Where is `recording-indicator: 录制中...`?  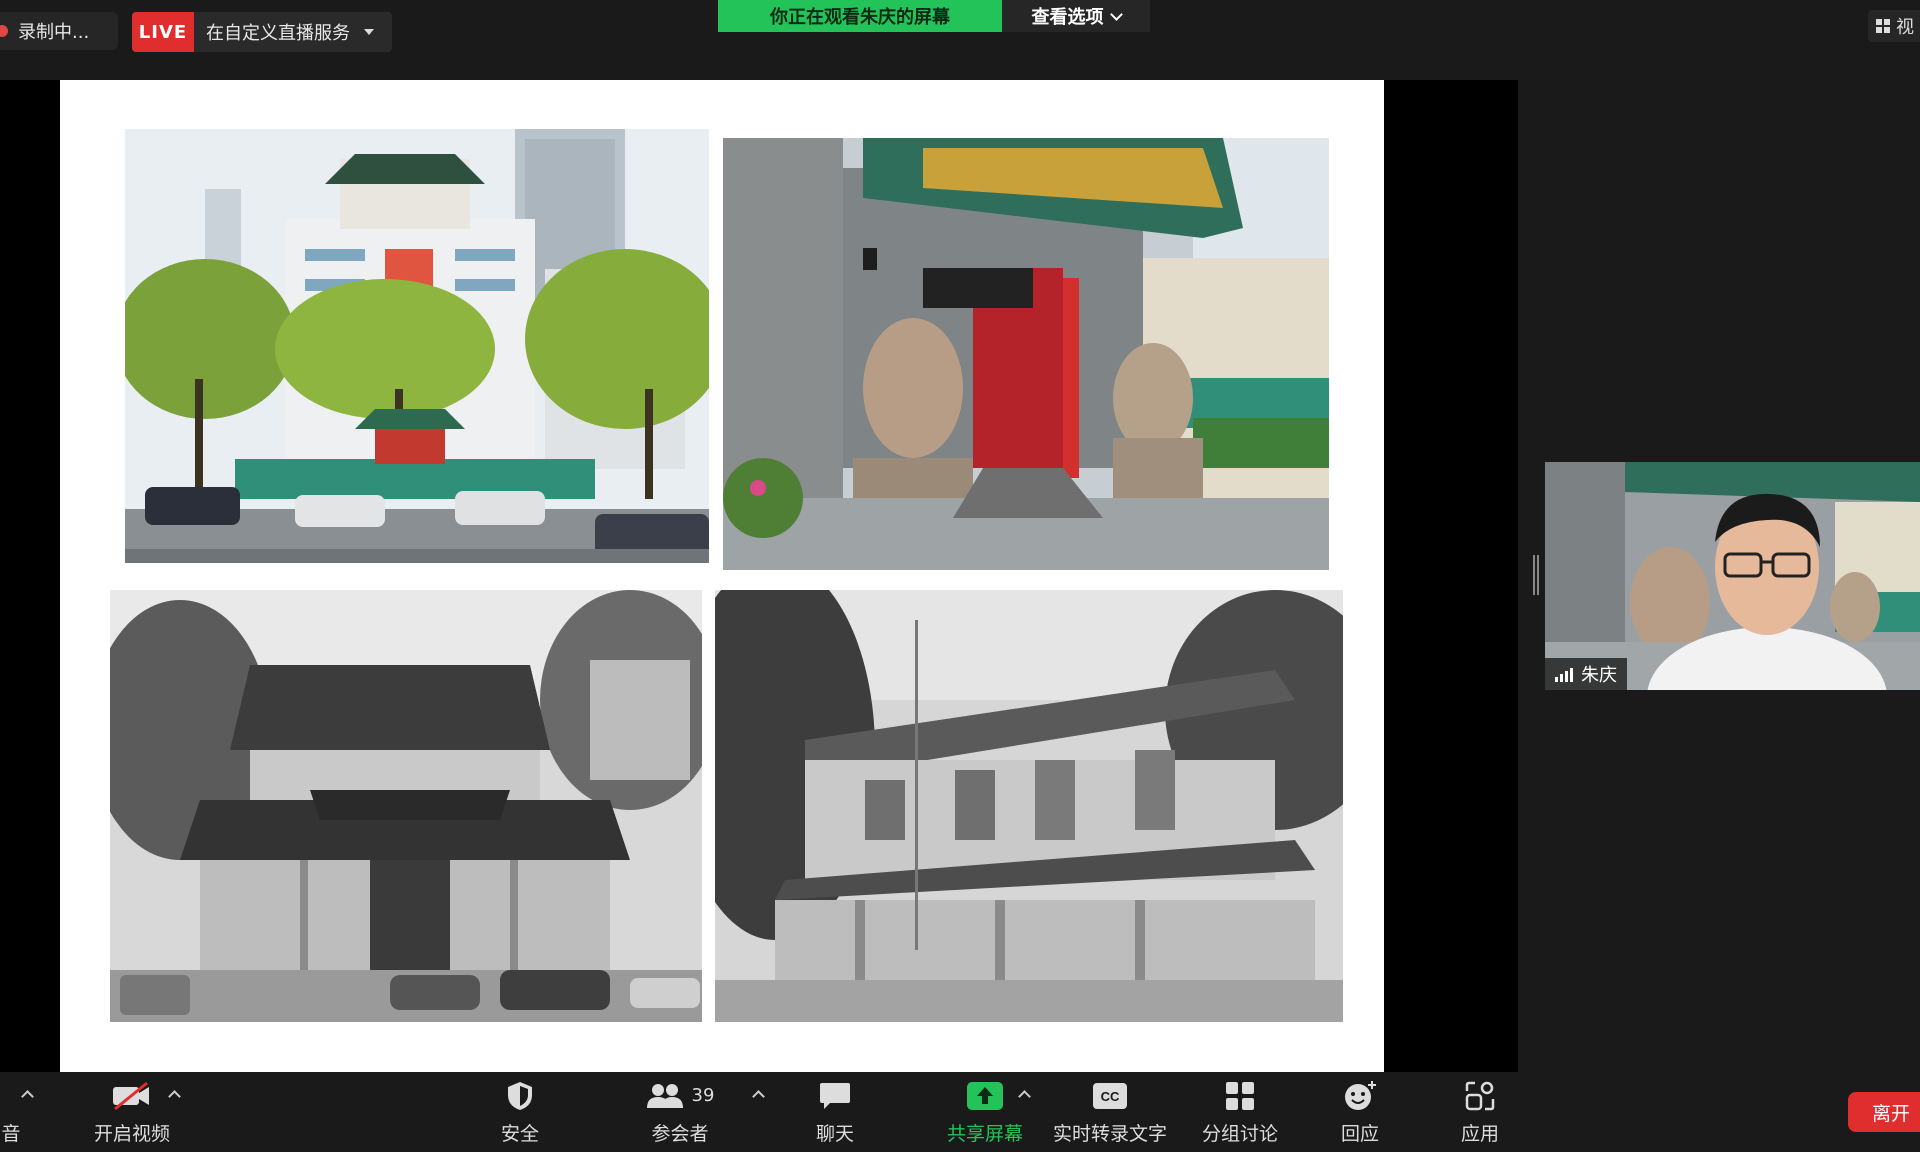 recording-indicator: 录制中... is located at coordinates (59, 31).